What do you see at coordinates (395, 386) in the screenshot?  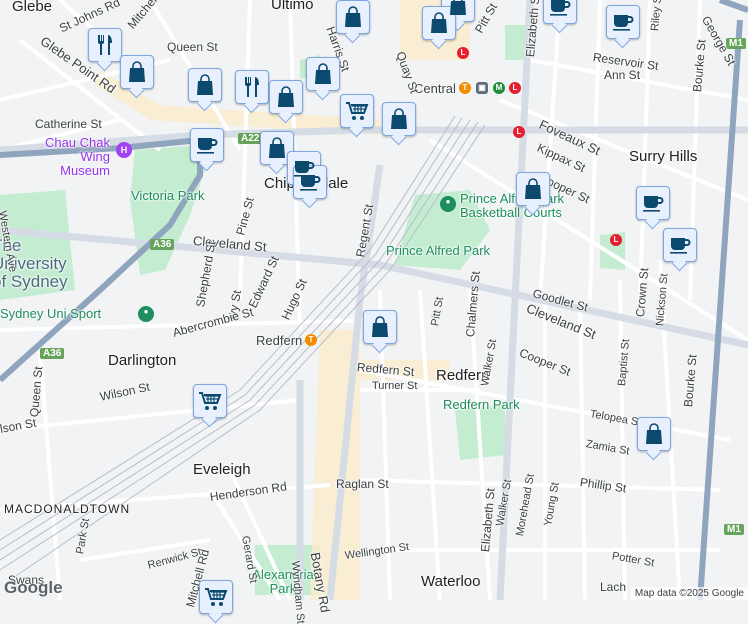 I see `street-turner-st: Turner St` at bounding box center [395, 386].